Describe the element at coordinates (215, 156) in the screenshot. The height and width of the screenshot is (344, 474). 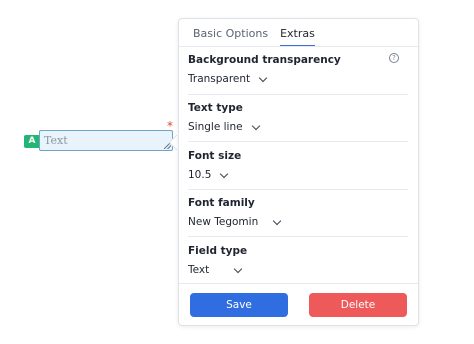
I see `font-size-label: Font size` at that location.